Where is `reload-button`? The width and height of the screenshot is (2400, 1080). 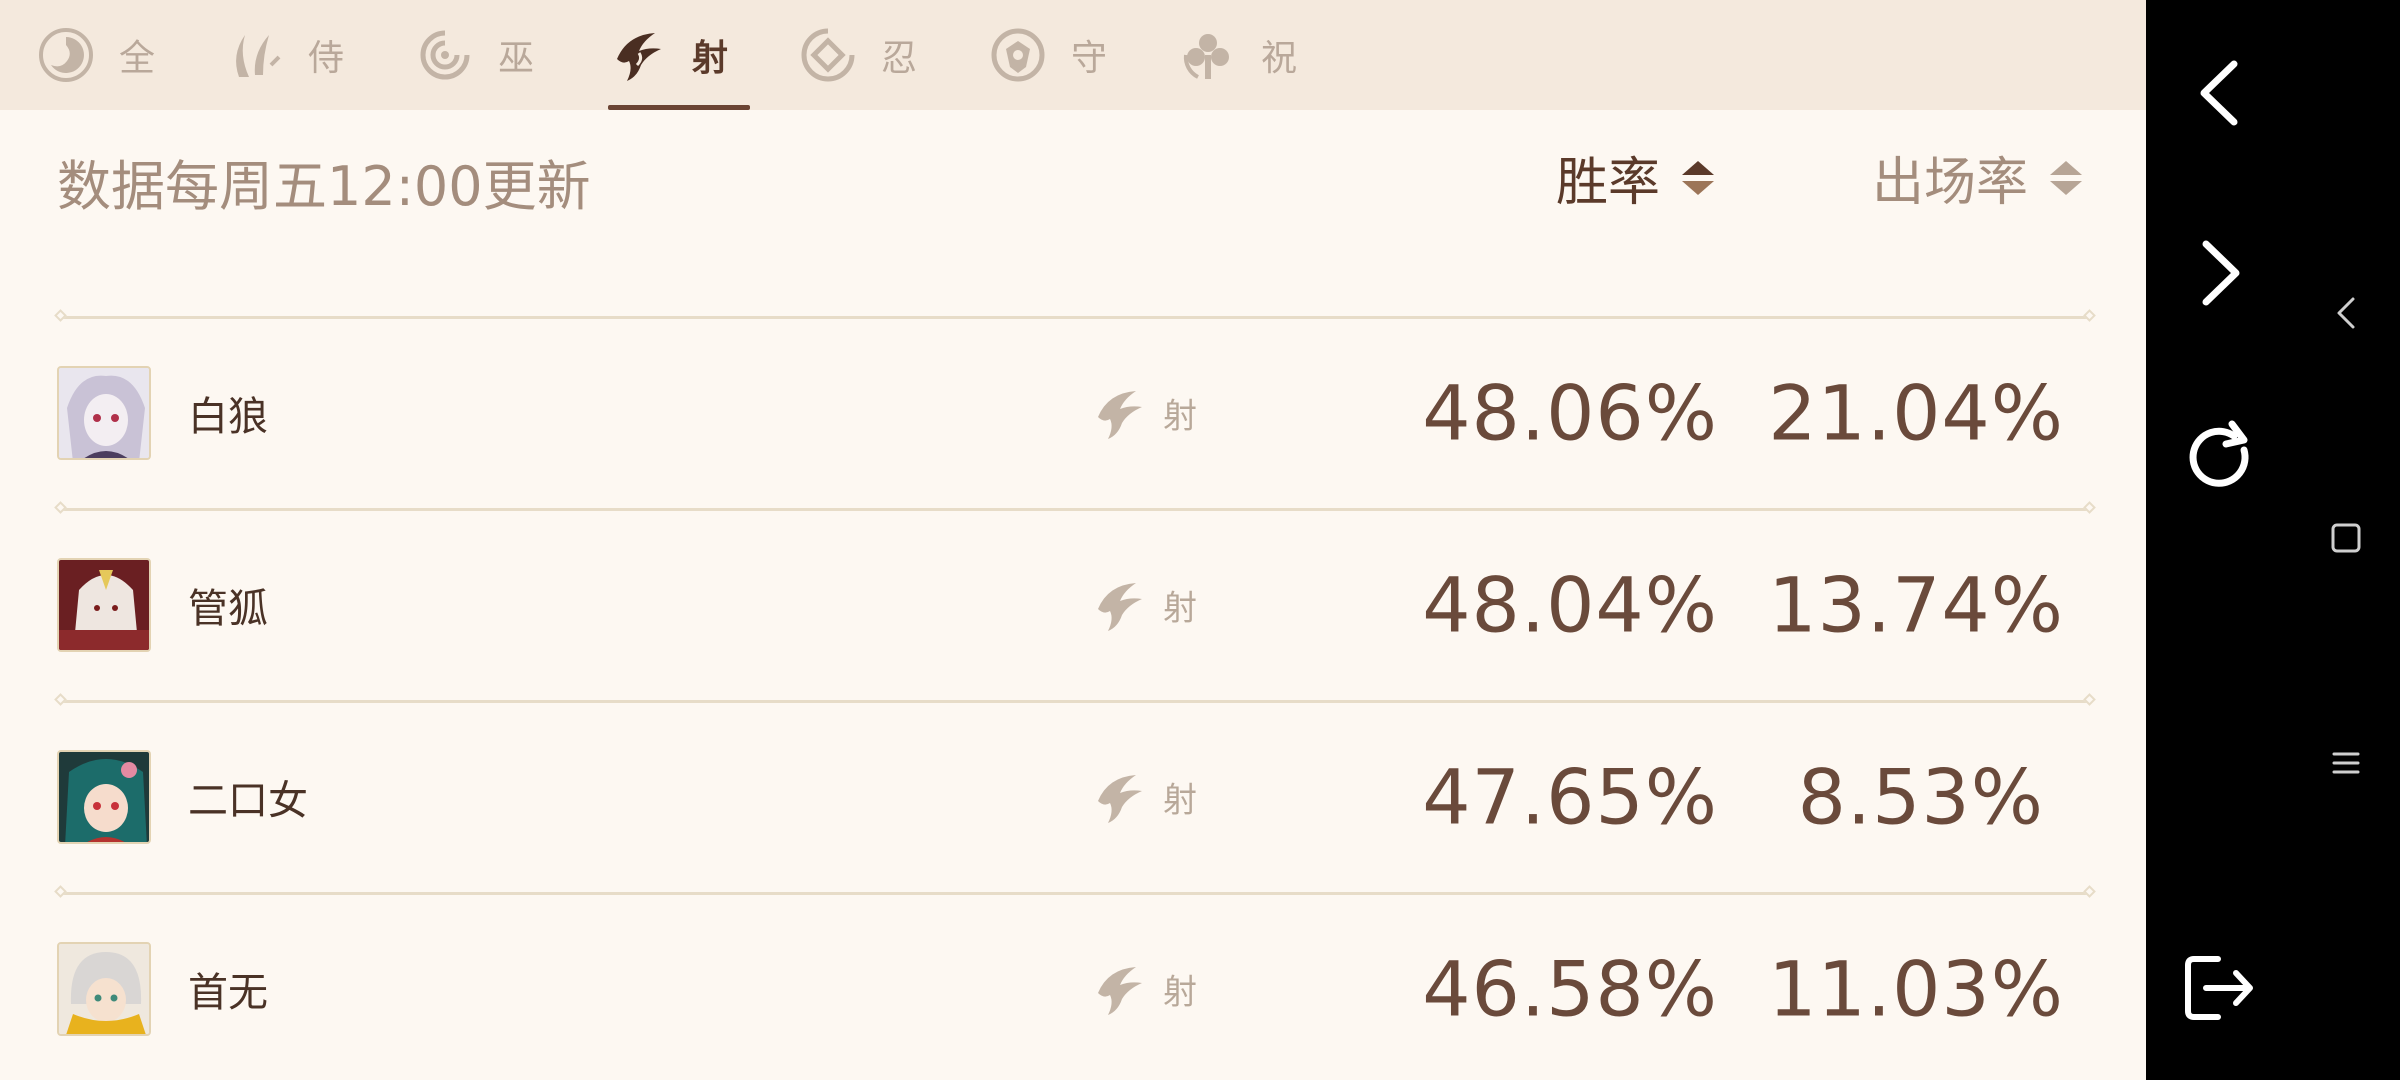 reload-button is located at coordinates (2220, 460).